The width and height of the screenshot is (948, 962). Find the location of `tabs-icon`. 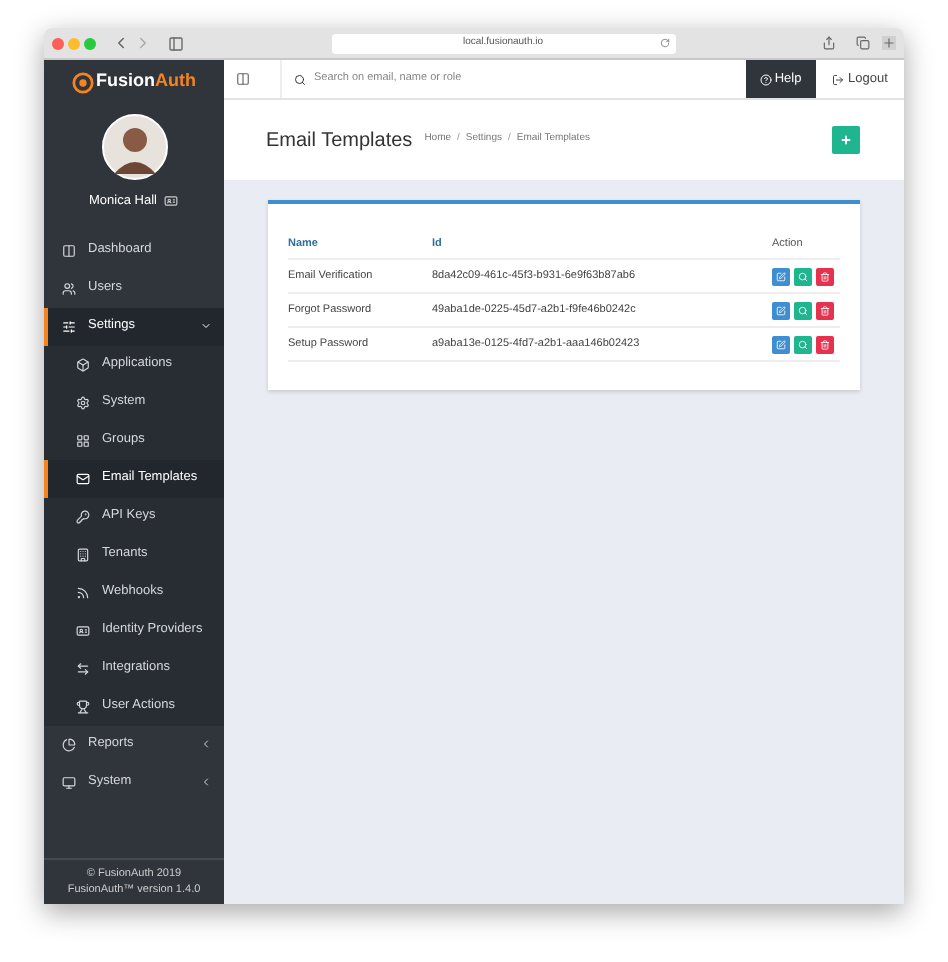

tabs-icon is located at coordinates (863, 43).